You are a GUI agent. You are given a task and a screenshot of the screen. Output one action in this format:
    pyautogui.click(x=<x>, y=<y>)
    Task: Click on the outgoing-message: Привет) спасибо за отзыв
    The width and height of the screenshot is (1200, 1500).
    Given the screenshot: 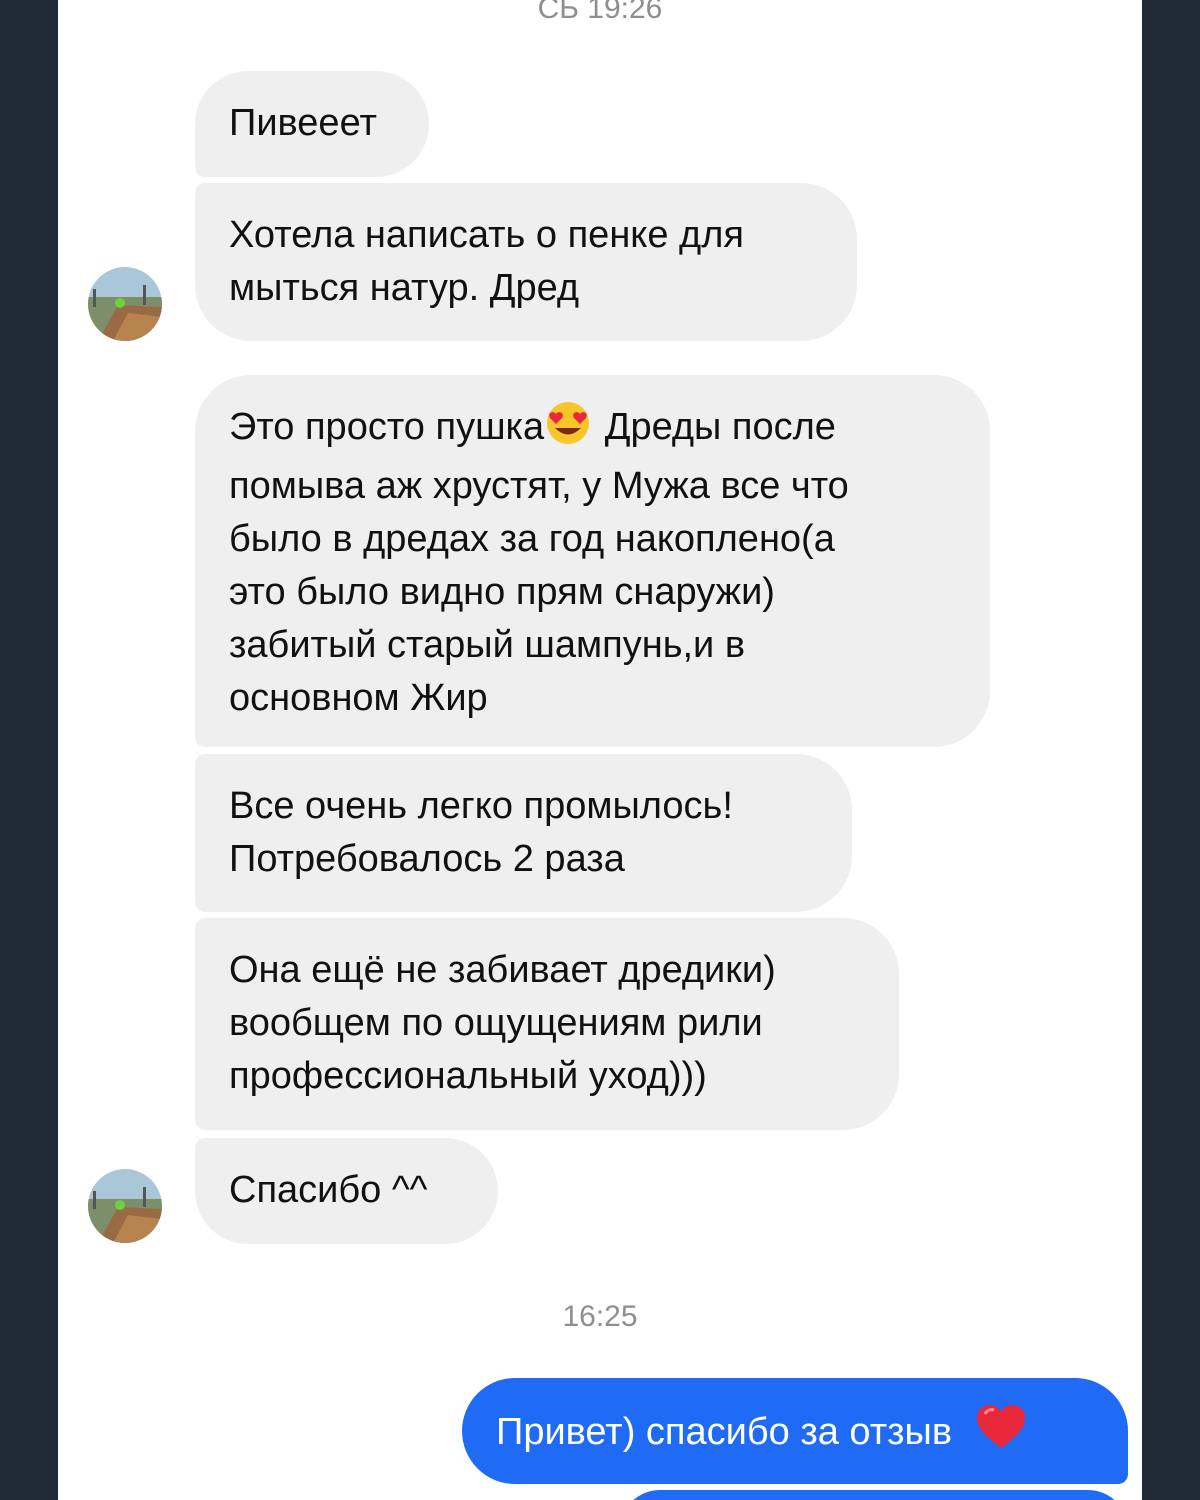 What is the action you would take?
    pyautogui.click(x=795, y=1431)
    